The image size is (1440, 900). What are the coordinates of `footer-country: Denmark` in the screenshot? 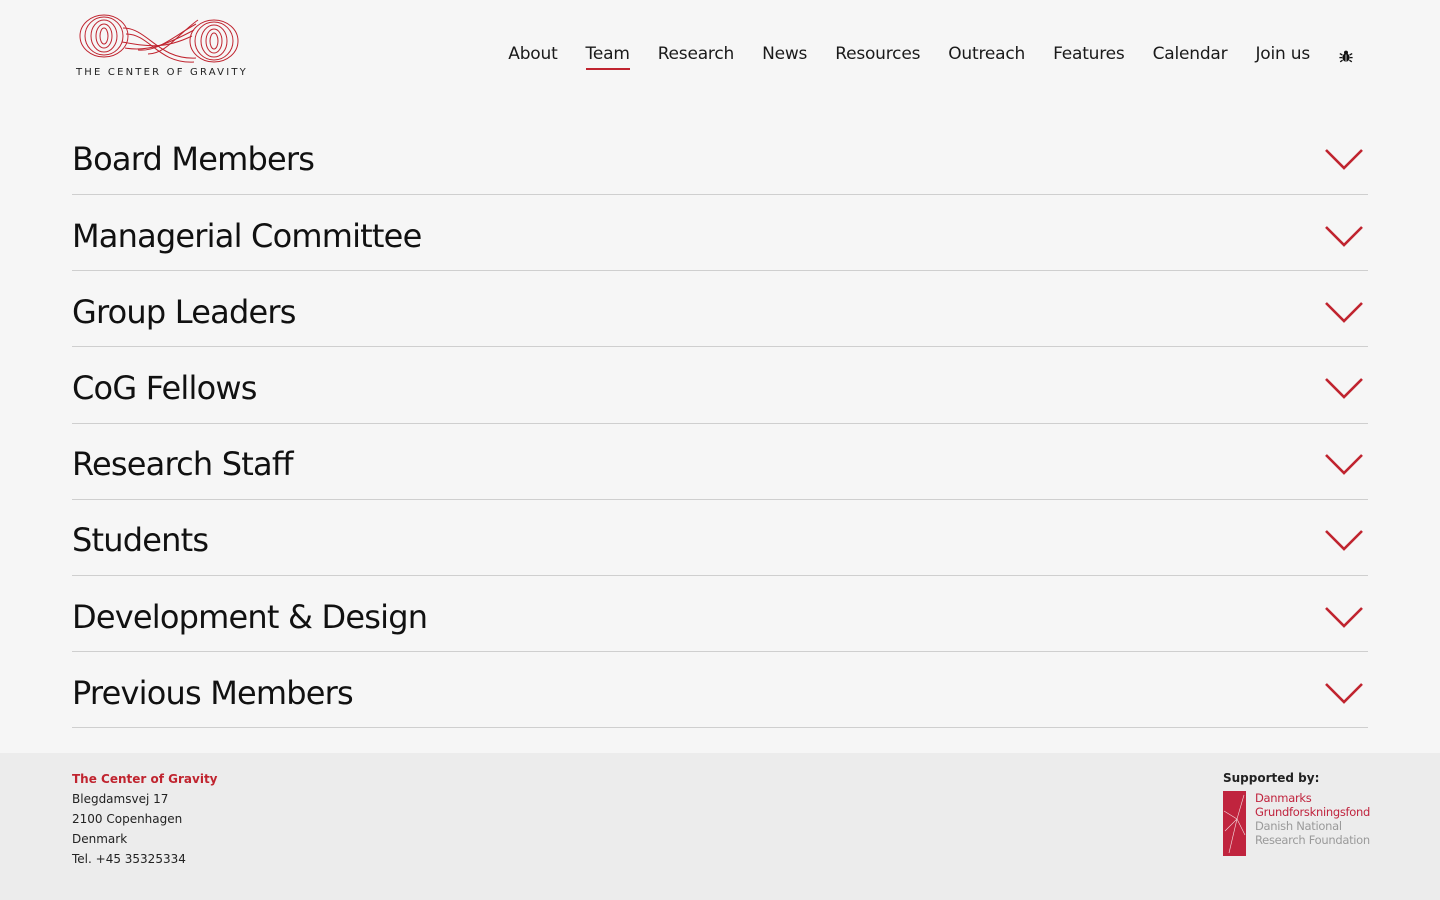 It's located at (100, 839).